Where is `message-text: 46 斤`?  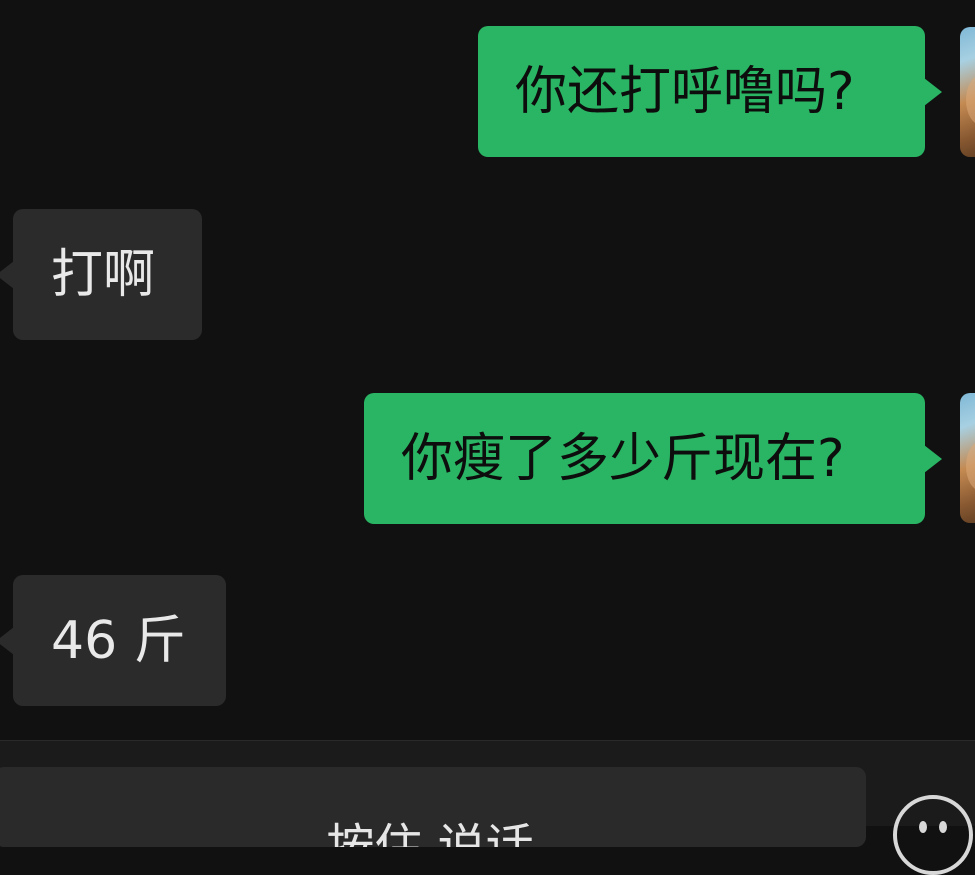 message-text: 46 斤 is located at coordinates (118, 640).